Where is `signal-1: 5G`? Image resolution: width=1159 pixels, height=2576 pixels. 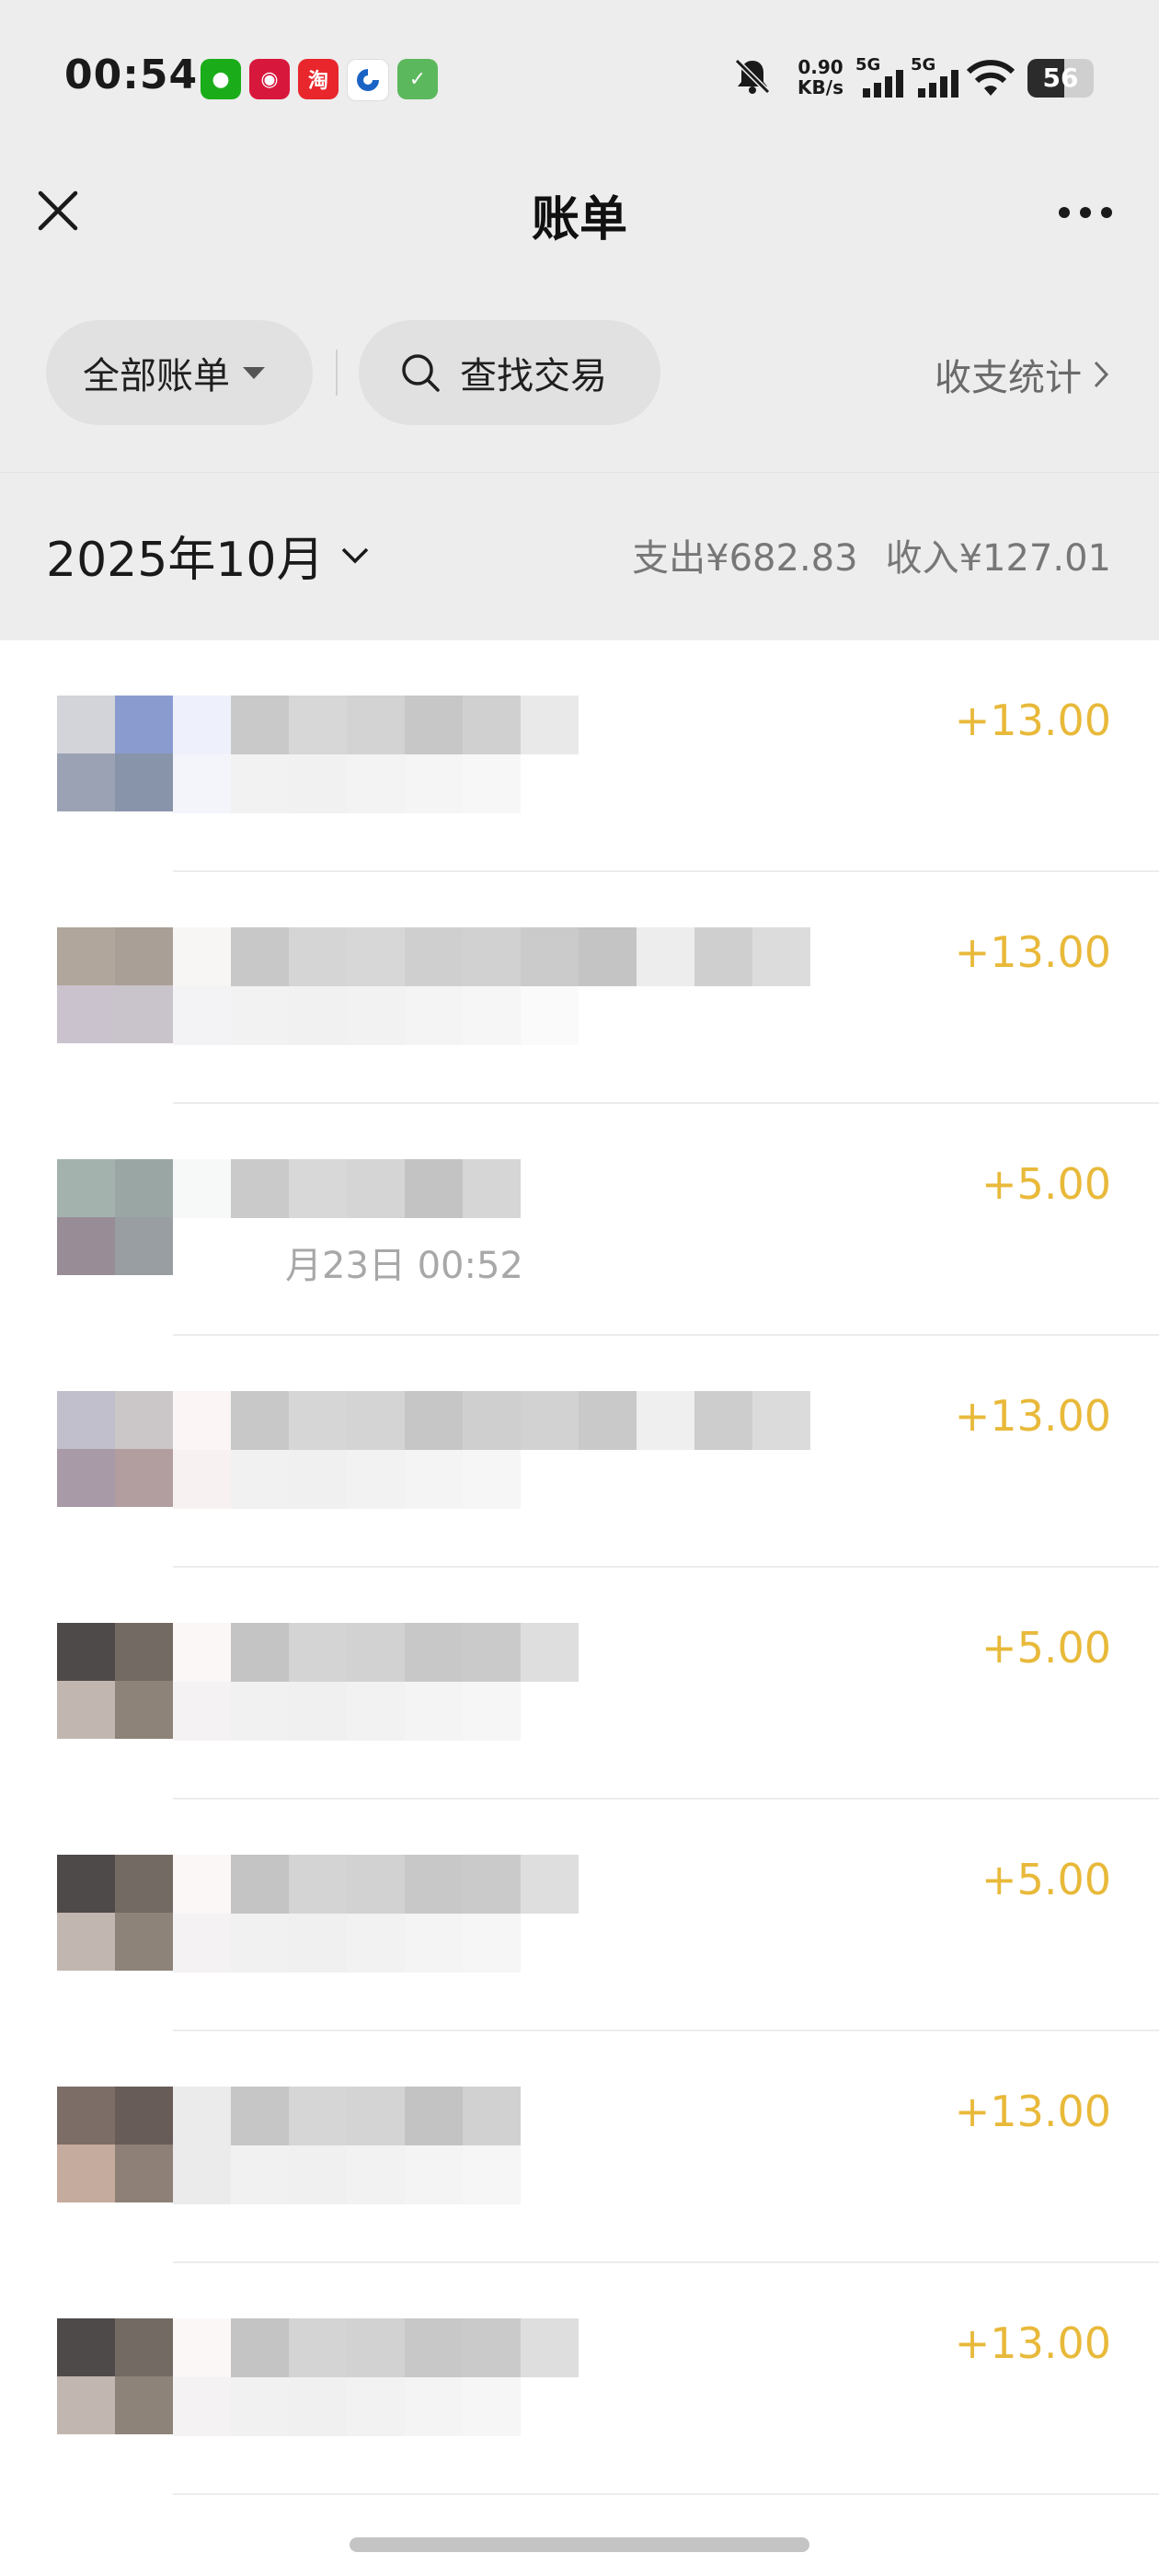
signal-1: 5G is located at coordinates (883, 77).